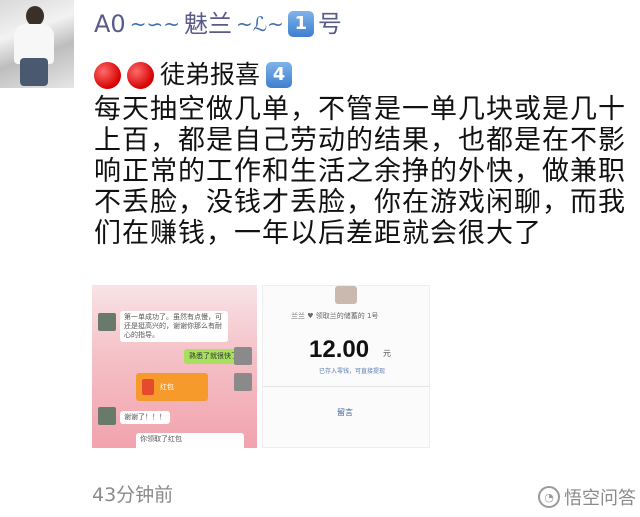  What do you see at coordinates (318, 233) in the screenshot?
I see `post-body-line: 们在赚钱，一年以后差距就会很大了` at bounding box center [318, 233].